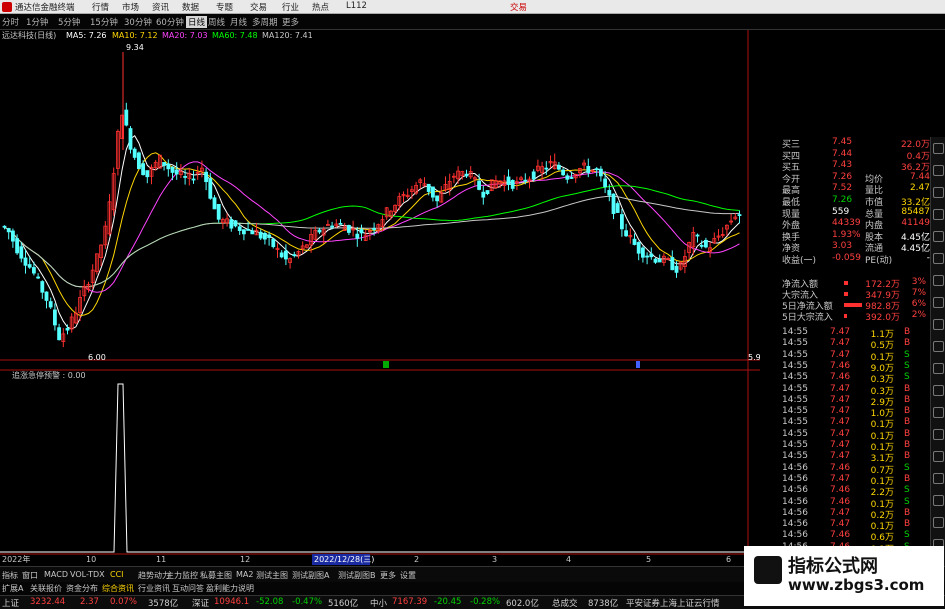  Describe the element at coordinates (855, 247) in the screenshot. I see `quote-row: 净资 3.03 流通 4.45亿` at that location.